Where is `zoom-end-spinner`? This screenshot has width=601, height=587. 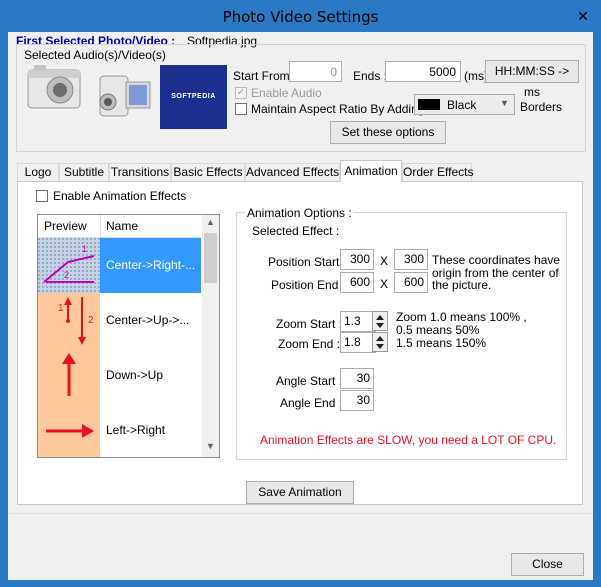 zoom-end-spinner is located at coordinates (380, 342).